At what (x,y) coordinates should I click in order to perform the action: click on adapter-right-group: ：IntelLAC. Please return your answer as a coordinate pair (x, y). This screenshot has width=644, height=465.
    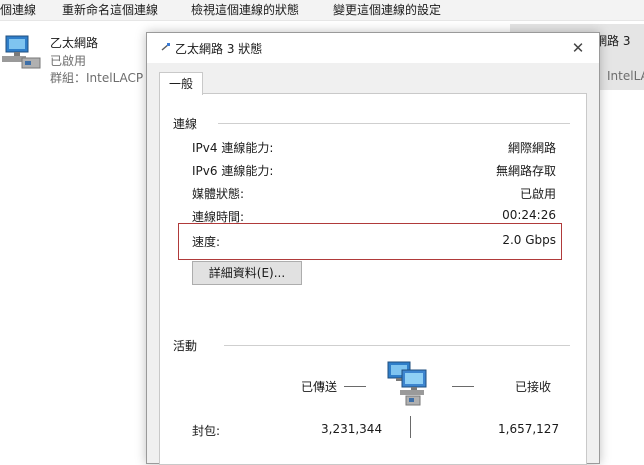
    Looking at the image, I should click on (619, 76).